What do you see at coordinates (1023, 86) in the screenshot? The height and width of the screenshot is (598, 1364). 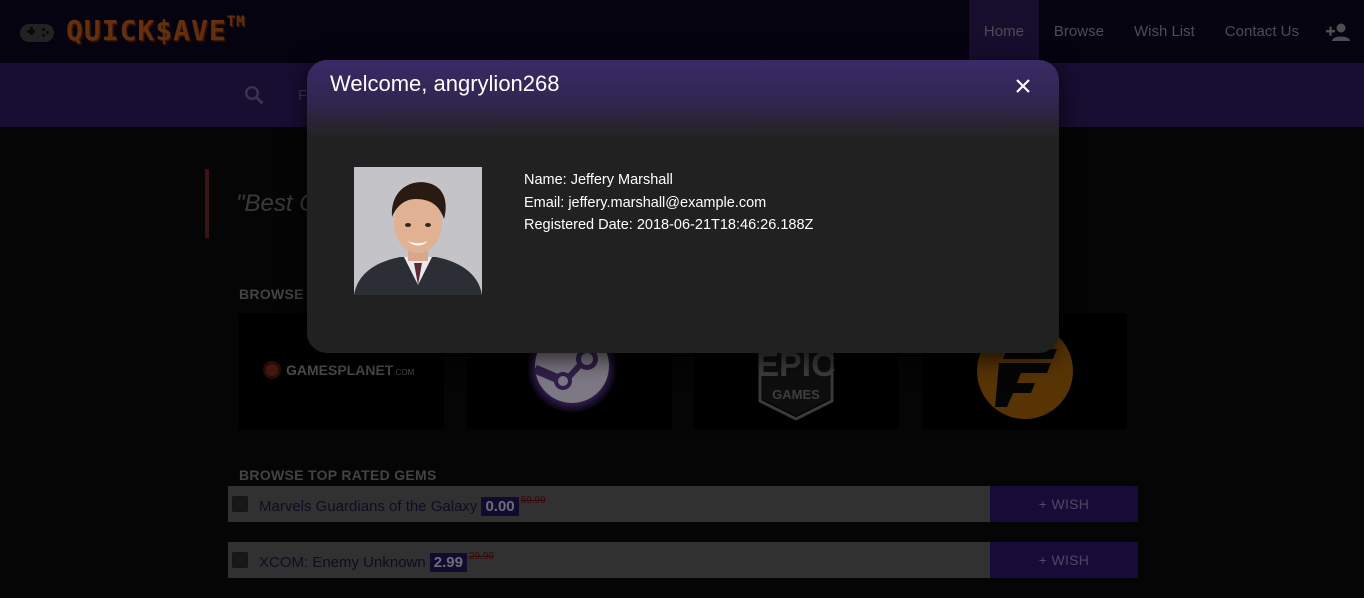 I see `close-icon` at bounding box center [1023, 86].